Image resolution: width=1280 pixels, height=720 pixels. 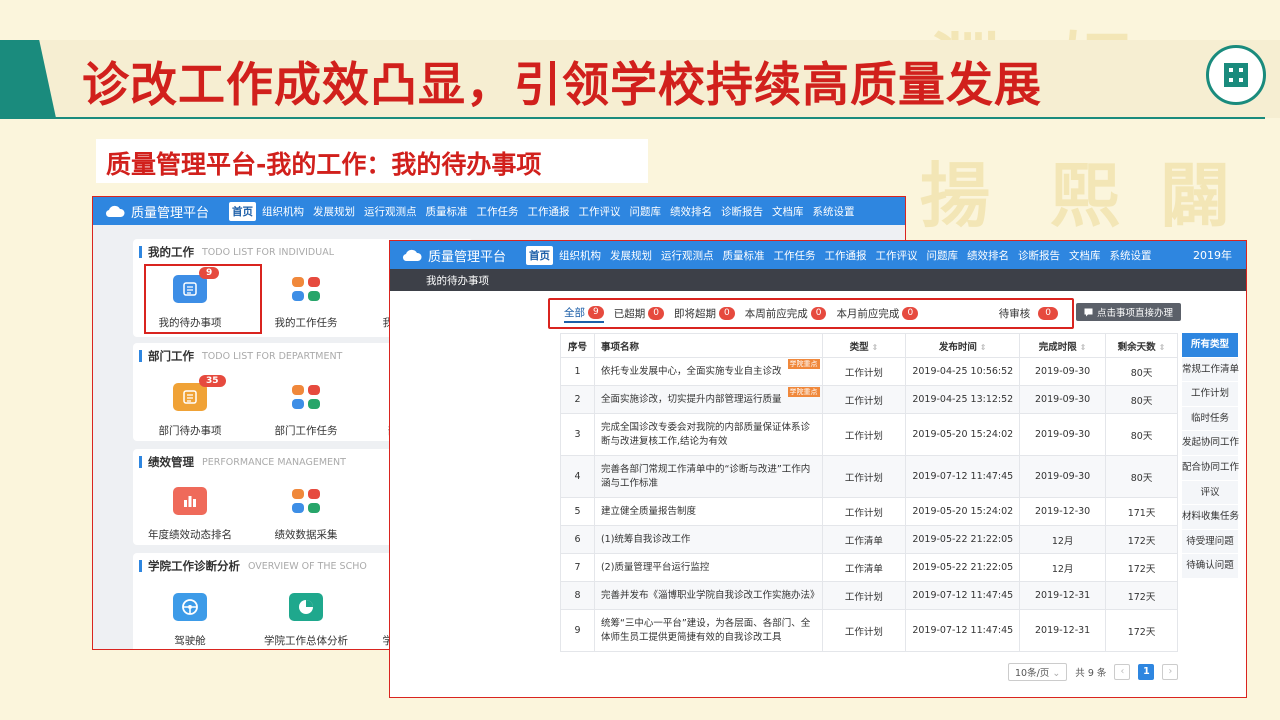 What do you see at coordinates (199, 393) in the screenshot?
I see `todo-list-icon: 35` at bounding box center [199, 393].